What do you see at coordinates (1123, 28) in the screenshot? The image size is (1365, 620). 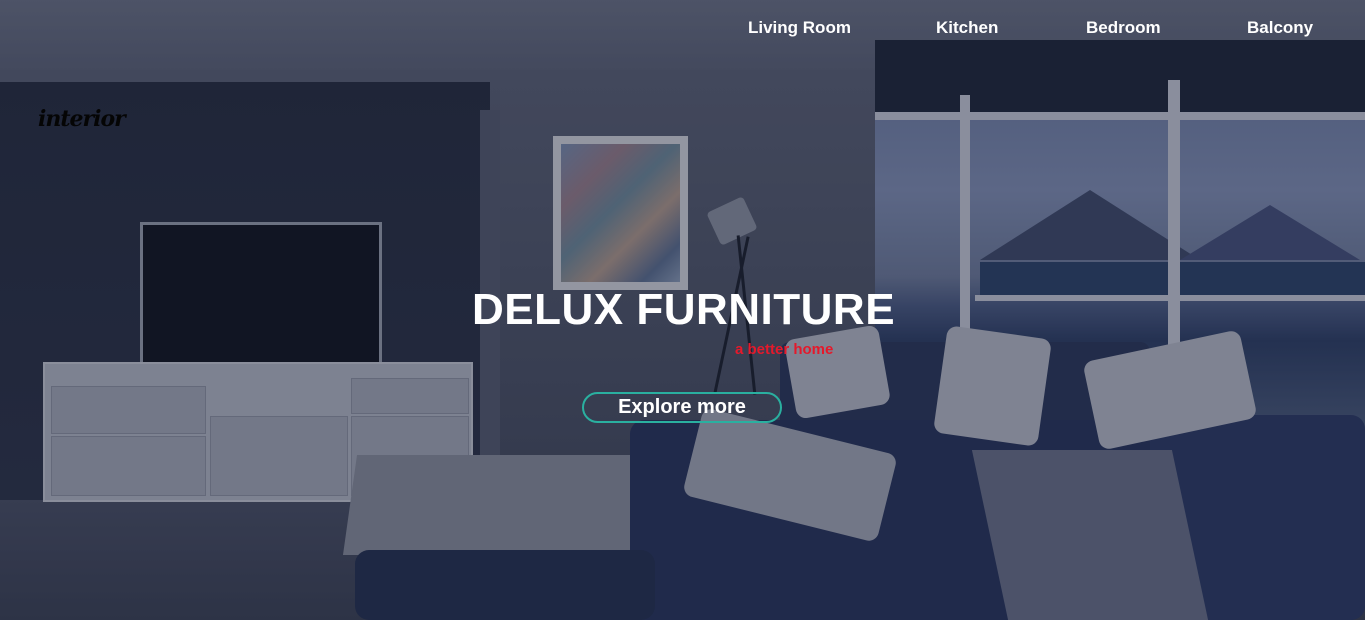 I see `nav-link-bedroom: Bedroom` at bounding box center [1123, 28].